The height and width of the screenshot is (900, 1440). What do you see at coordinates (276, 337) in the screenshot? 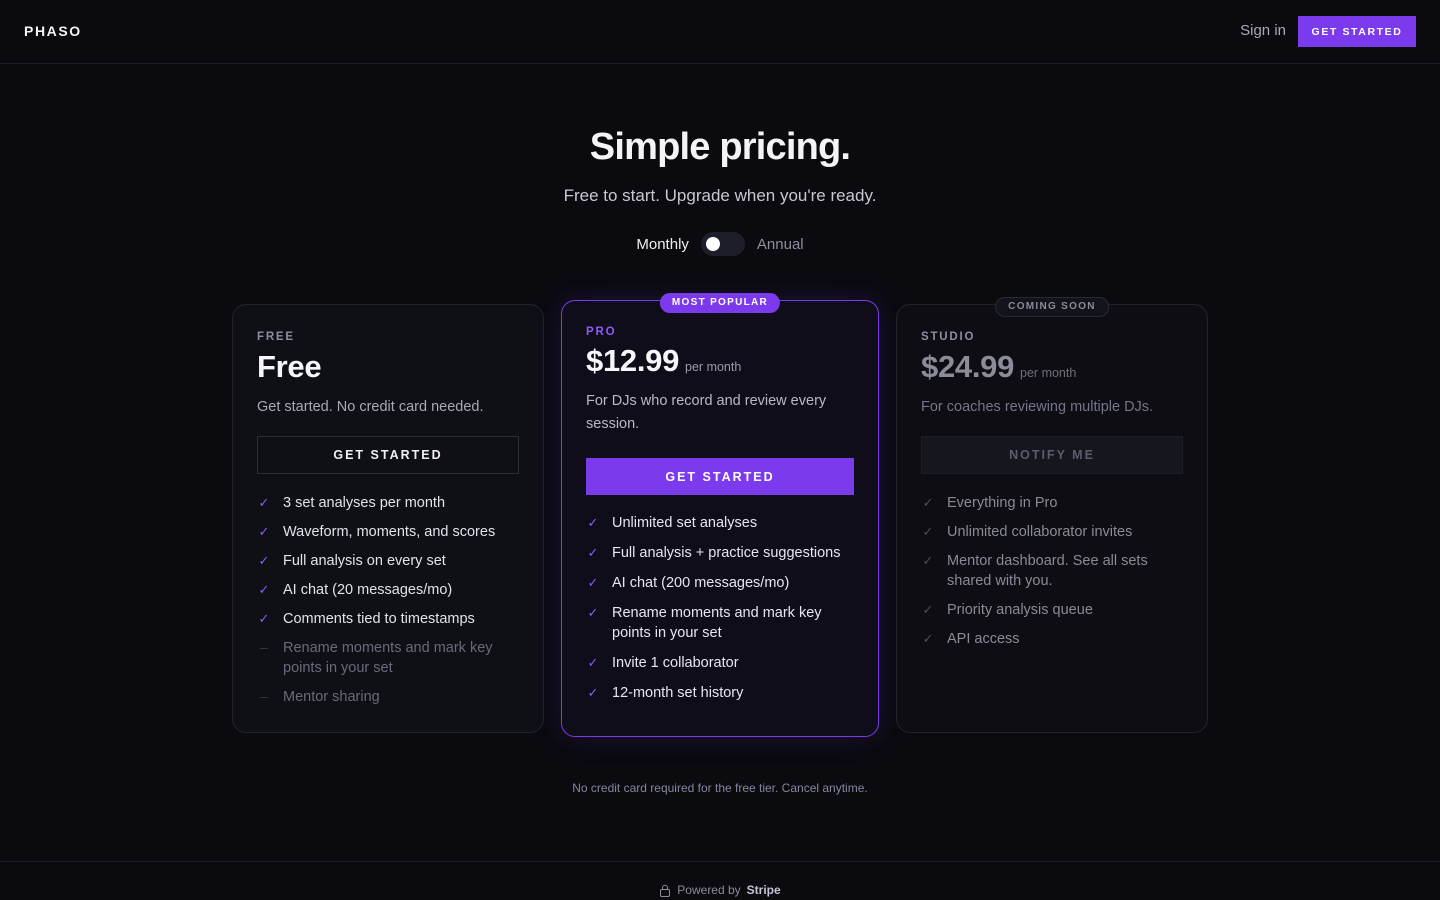
I see `plan-tier-label: FREE` at bounding box center [276, 337].